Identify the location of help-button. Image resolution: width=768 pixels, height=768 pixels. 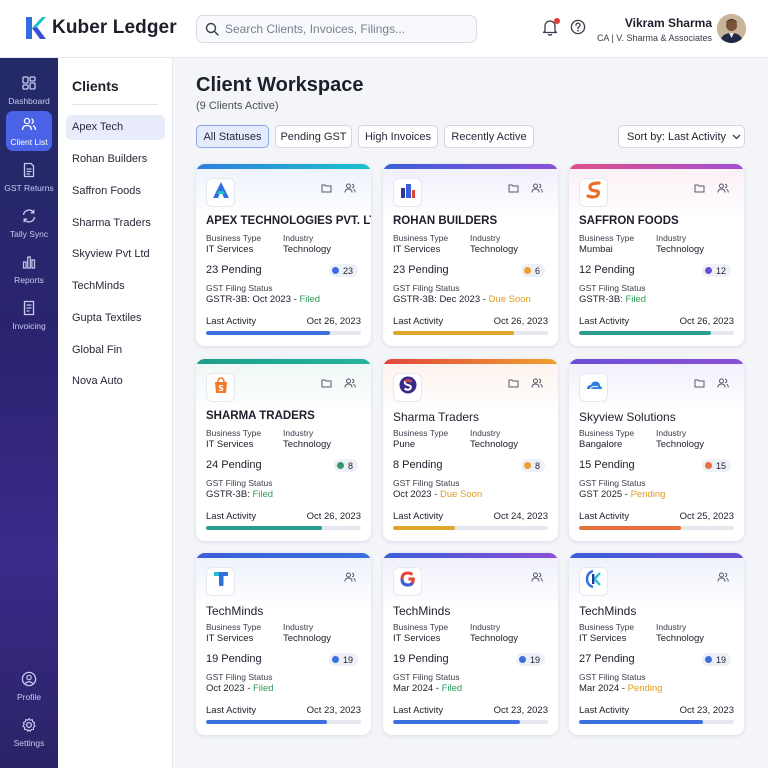
(579, 28).